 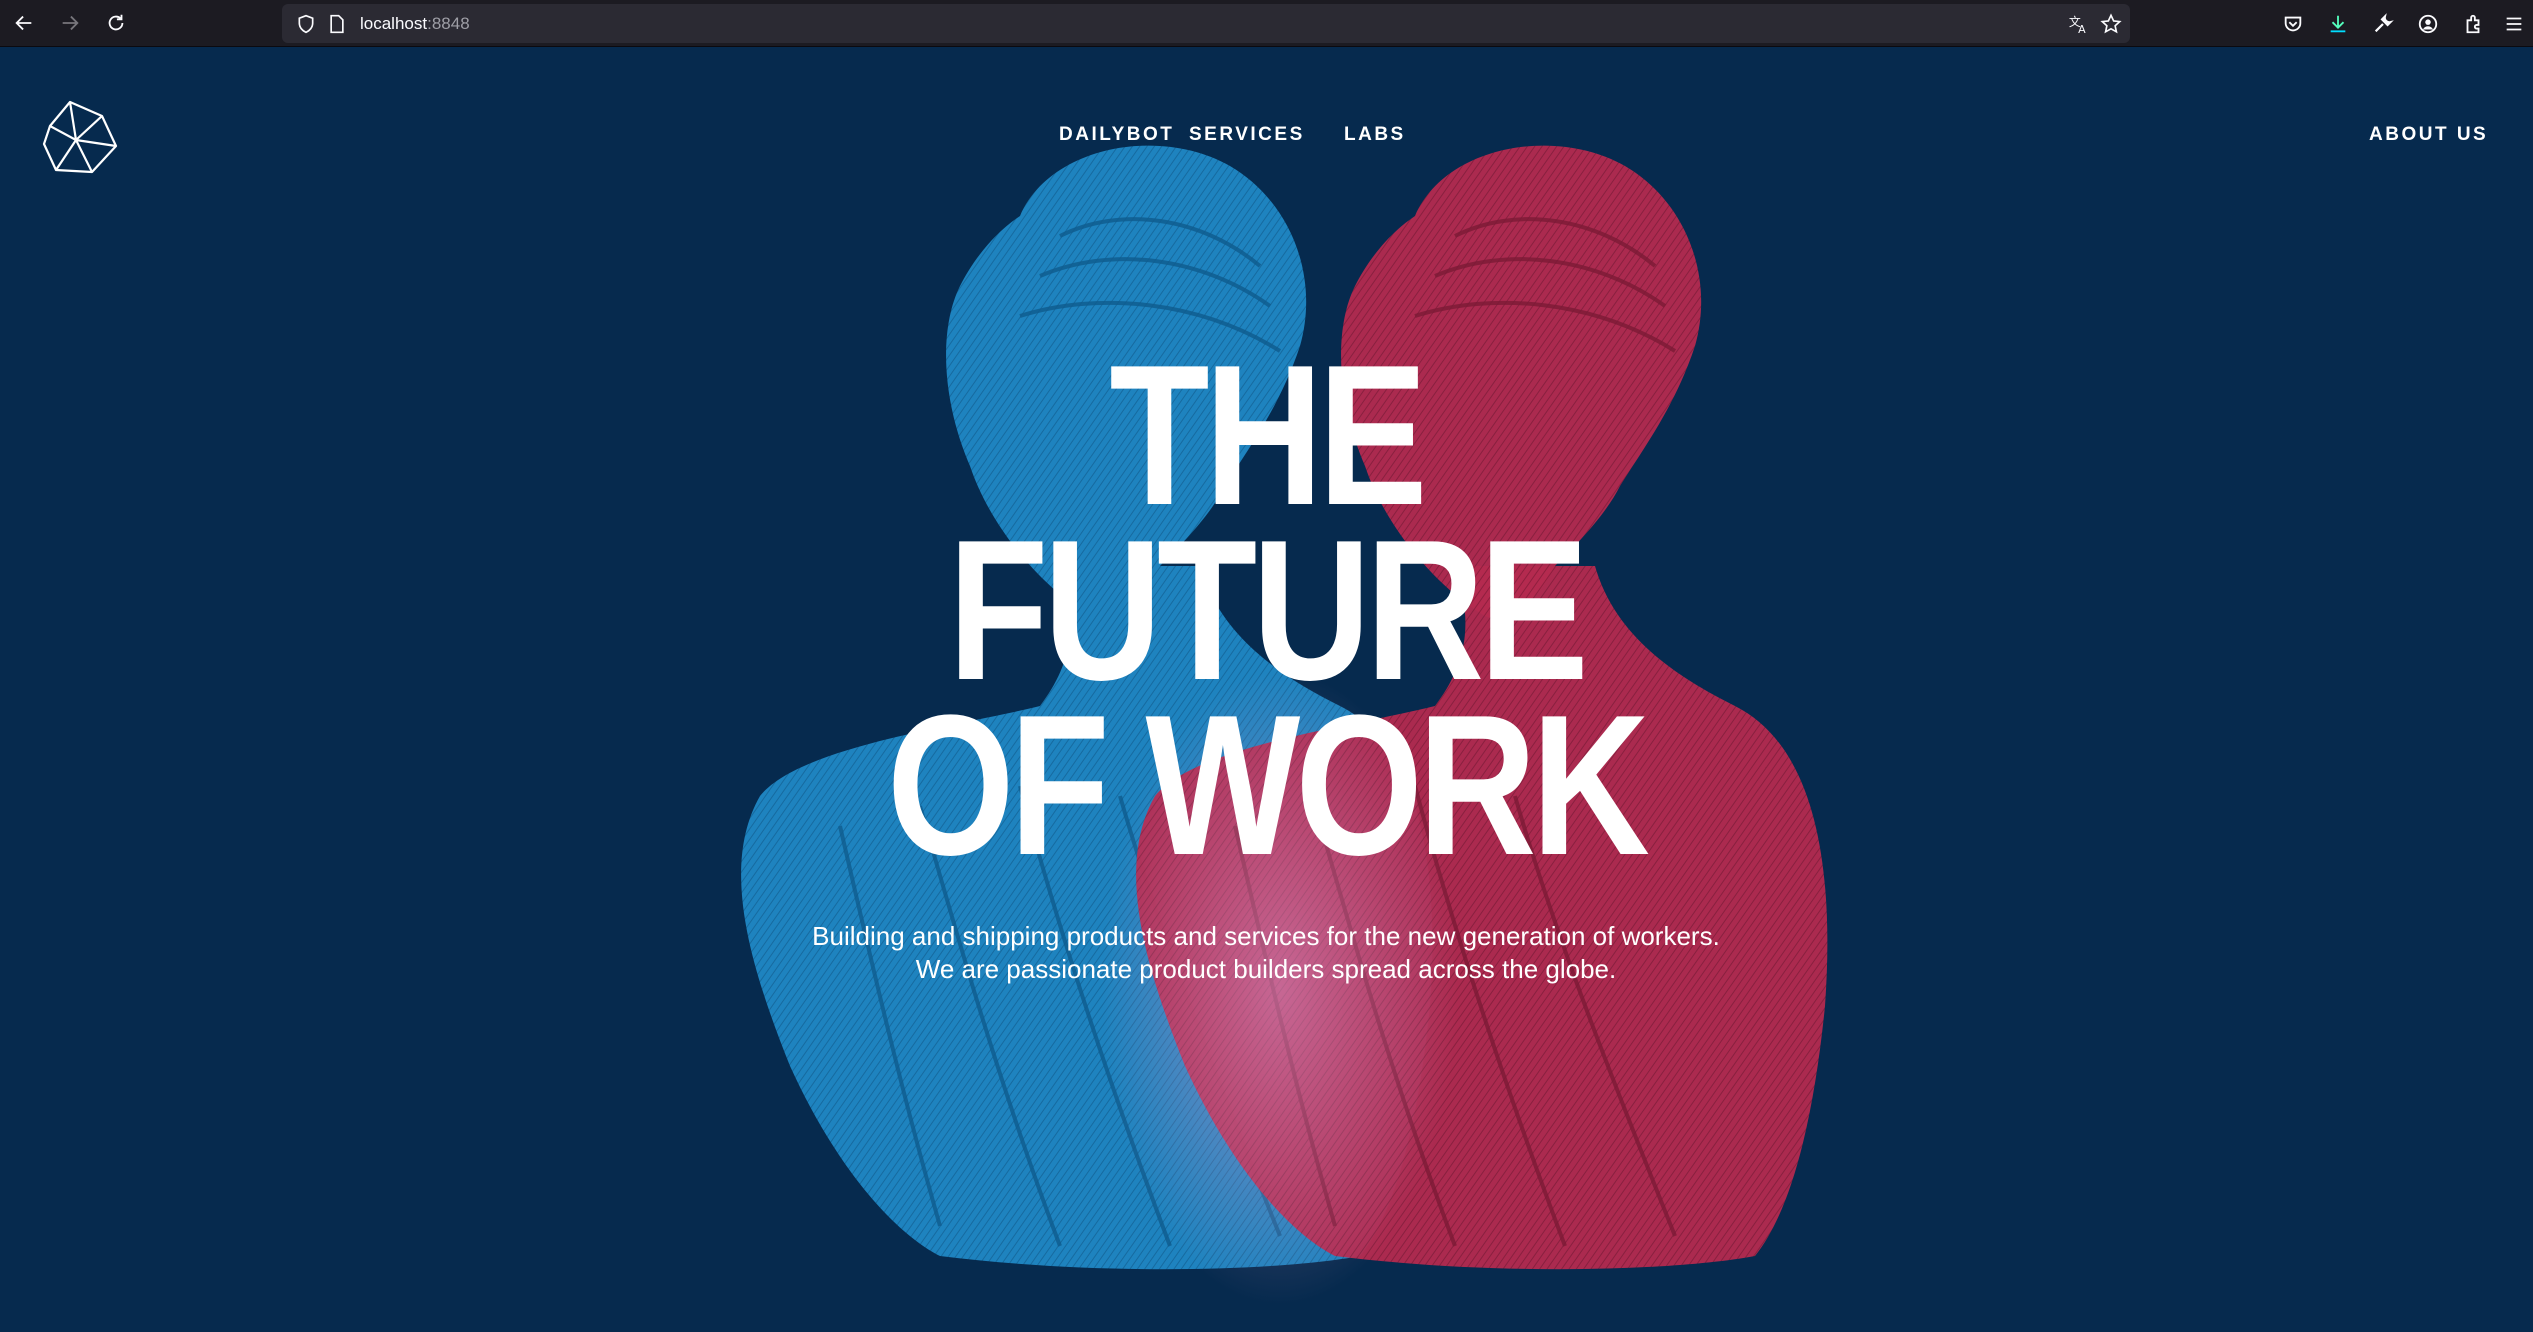 I want to click on page-icon, so click(x=337, y=24).